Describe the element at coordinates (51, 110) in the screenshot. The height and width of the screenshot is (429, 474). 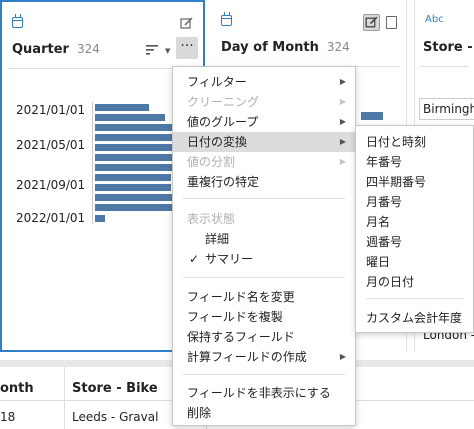
I see `axis-tick-label: 2021/01/01` at that location.